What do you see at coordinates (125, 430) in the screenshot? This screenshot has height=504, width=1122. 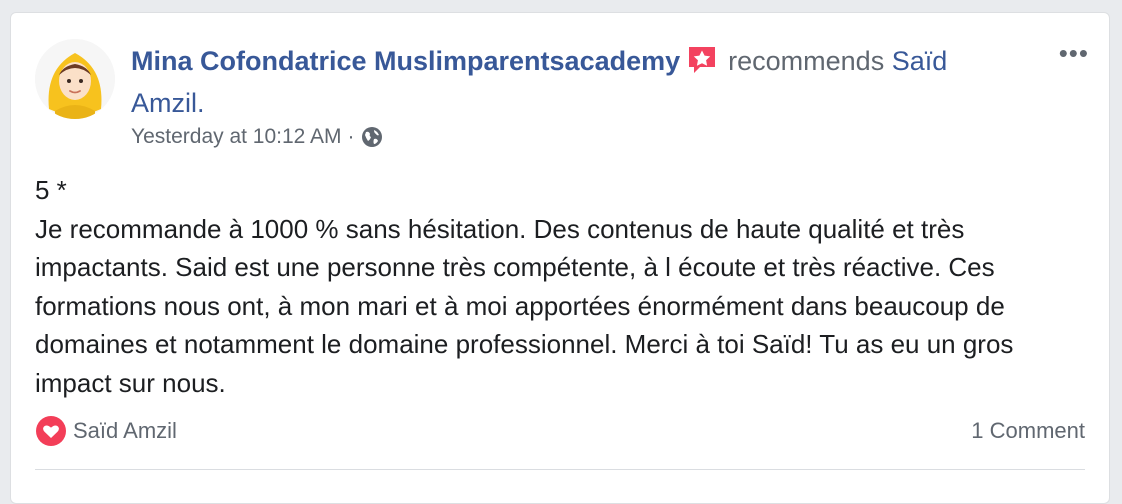 I see `reactor-name: Saïd Amzil` at bounding box center [125, 430].